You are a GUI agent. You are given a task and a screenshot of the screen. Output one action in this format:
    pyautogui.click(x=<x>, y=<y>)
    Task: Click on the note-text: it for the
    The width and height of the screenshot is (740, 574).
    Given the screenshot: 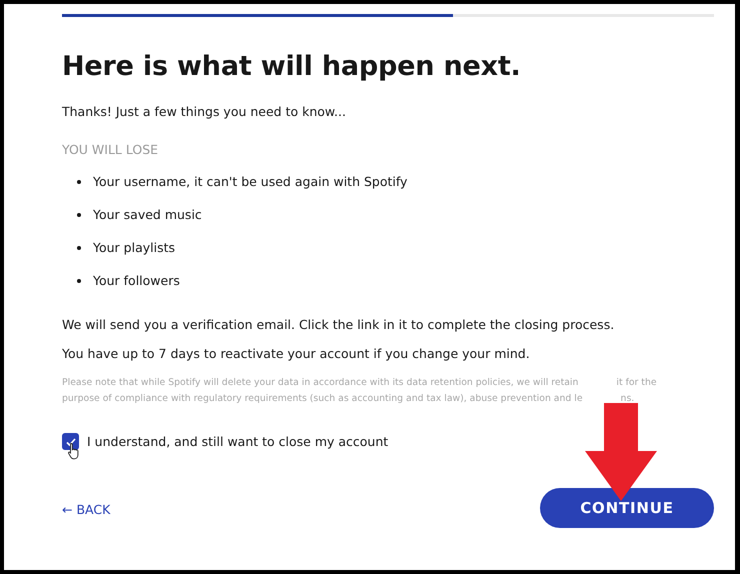 What is the action you would take?
    pyautogui.click(x=636, y=383)
    